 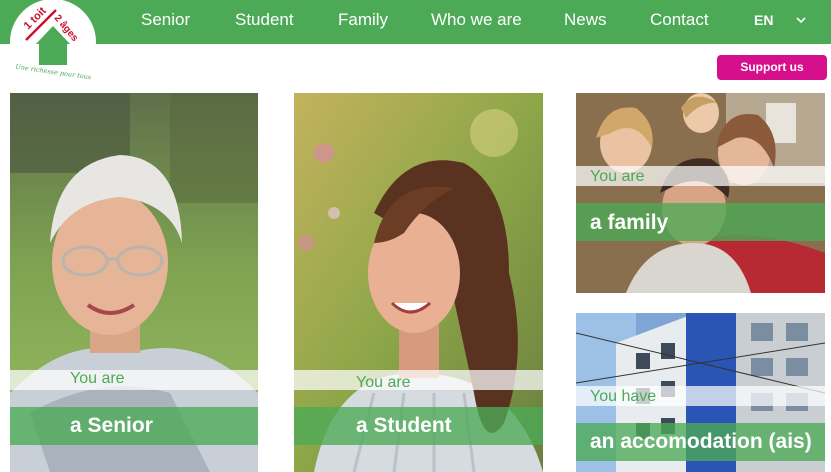 I want to click on nav-item-who-we-are: Who we are, so click(x=476, y=22).